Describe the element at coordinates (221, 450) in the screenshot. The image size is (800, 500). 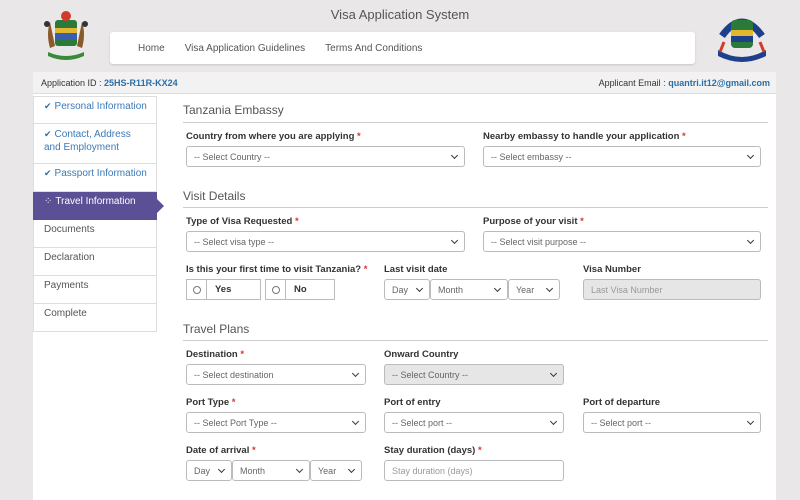
I see `arrival-date-label: Date of arrival *` at that location.